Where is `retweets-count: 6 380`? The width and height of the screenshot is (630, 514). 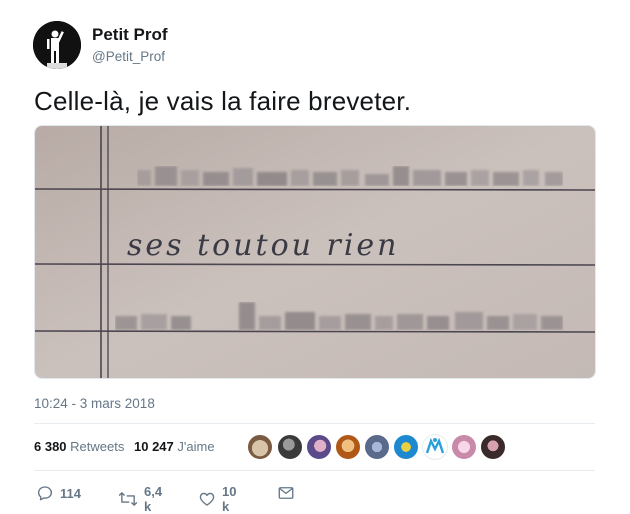 retweets-count: 6 380 is located at coordinates (50, 446).